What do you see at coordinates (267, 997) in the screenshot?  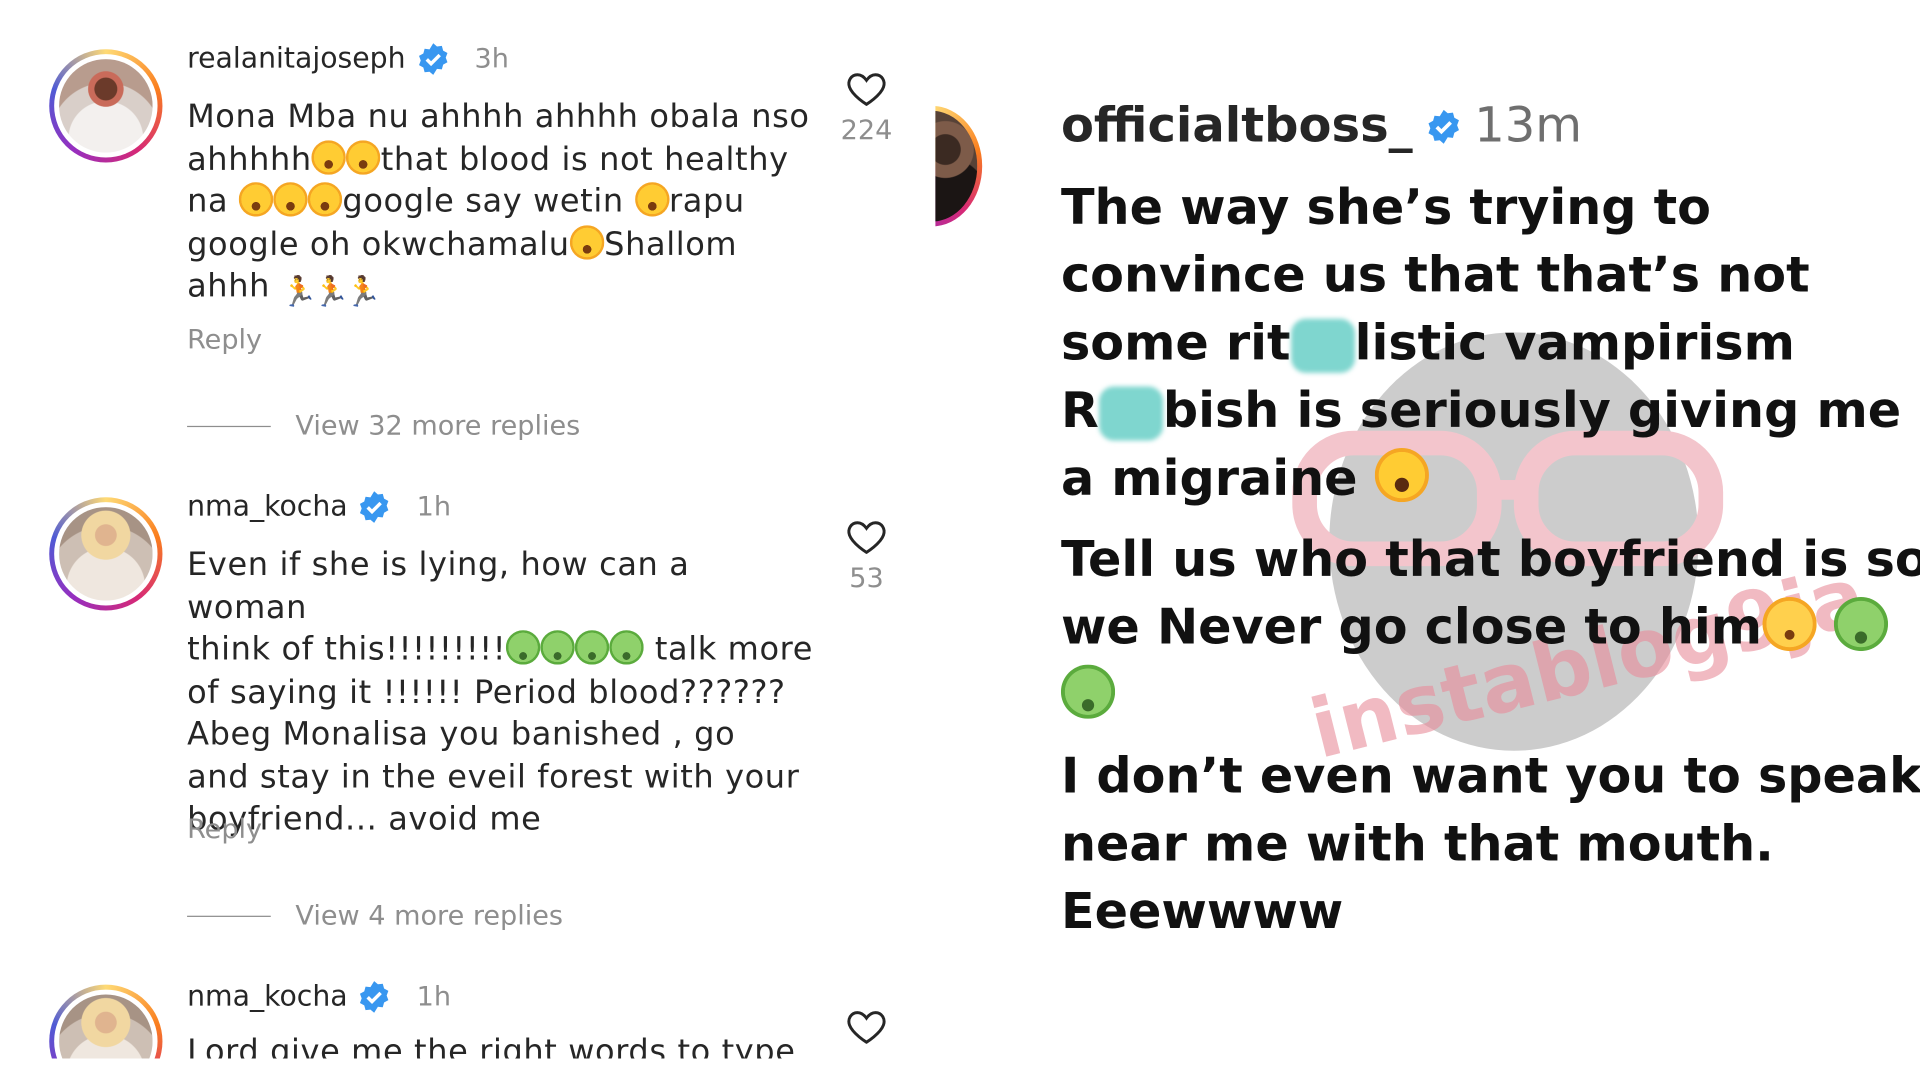 I see `username: nma_kocha` at bounding box center [267, 997].